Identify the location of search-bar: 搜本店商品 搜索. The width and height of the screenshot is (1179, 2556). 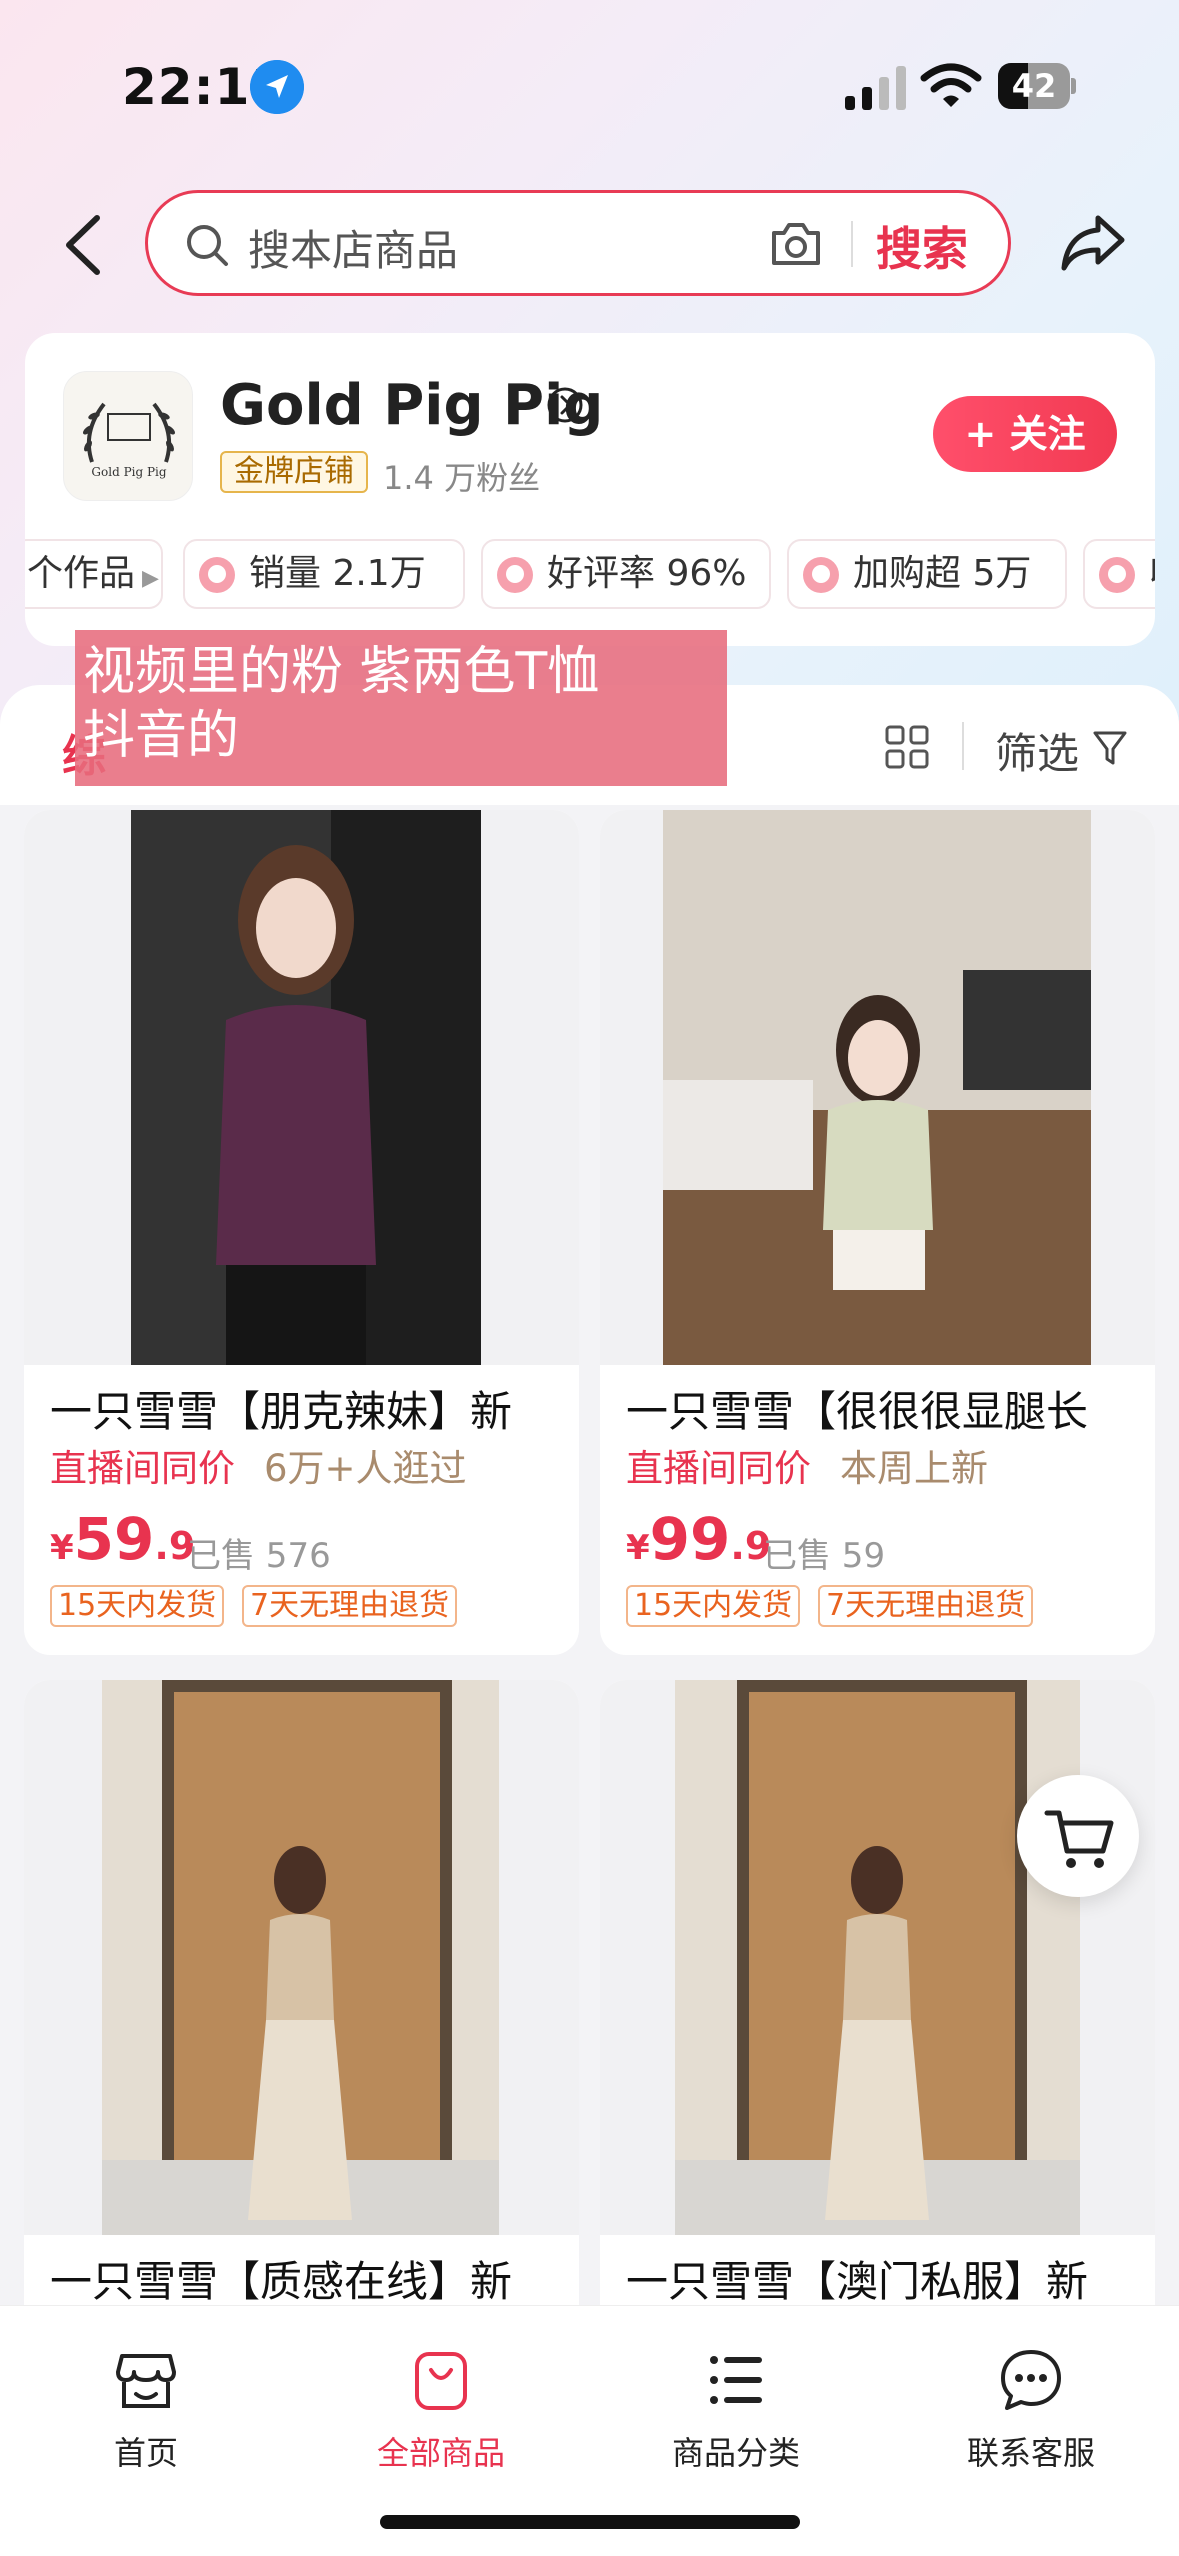
(578, 243).